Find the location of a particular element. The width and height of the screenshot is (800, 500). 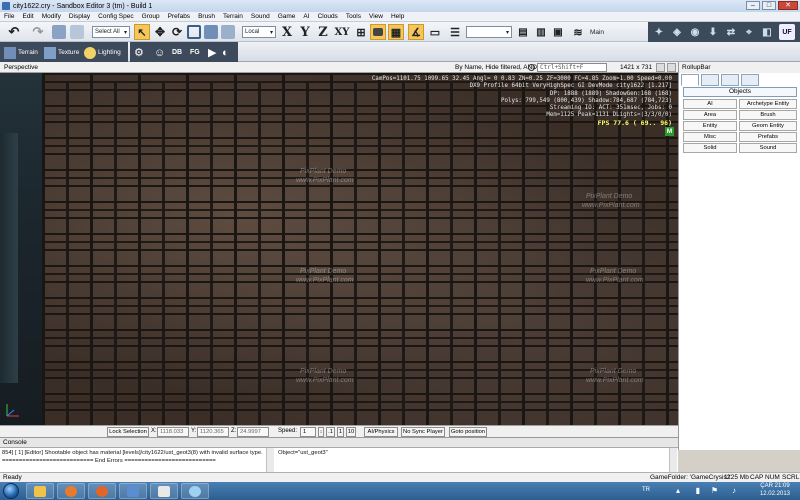

layer-list-icon: ☰ is located at coordinates (455, 32).